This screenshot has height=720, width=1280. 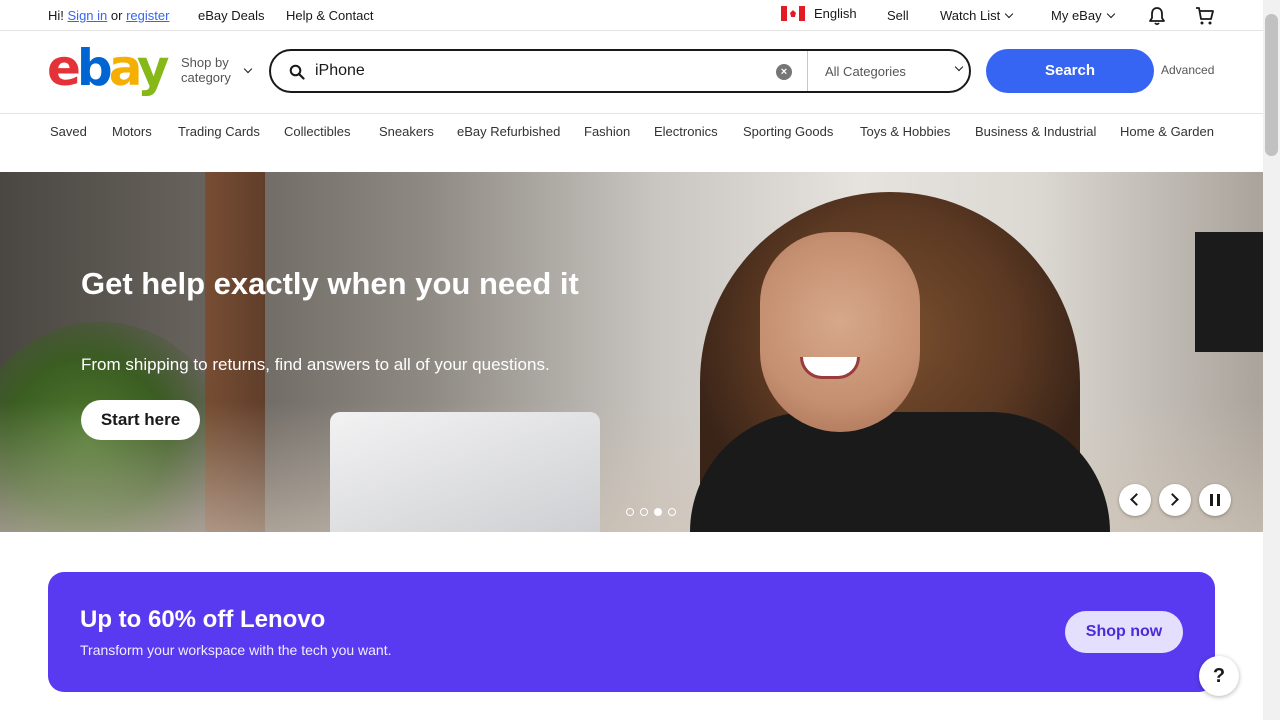 What do you see at coordinates (1167, 131) in the screenshot?
I see `nav-item-home-garden: Home & Garden` at bounding box center [1167, 131].